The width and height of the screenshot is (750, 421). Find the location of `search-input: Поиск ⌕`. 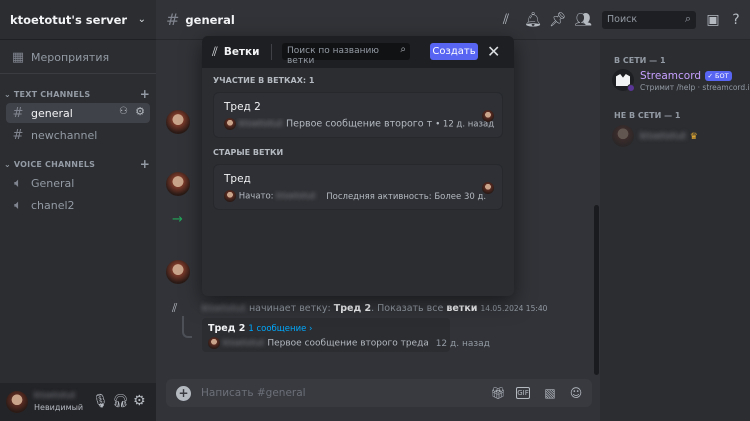

search-input: Поиск ⌕ is located at coordinates (649, 20).